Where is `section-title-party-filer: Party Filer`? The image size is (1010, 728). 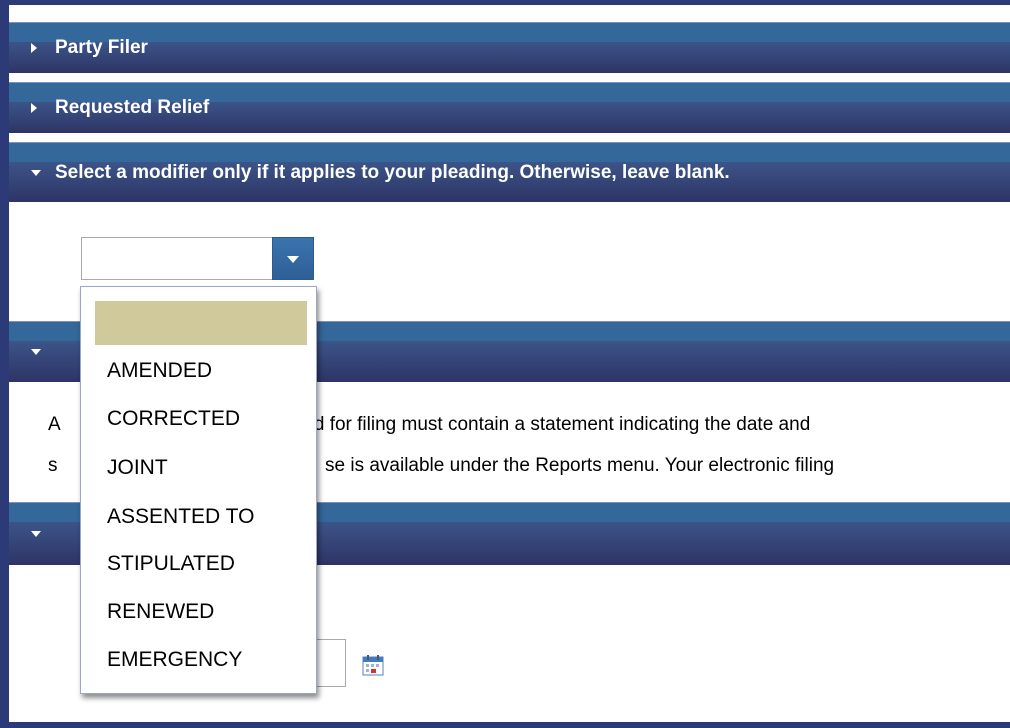 section-title-party-filer: Party Filer is located at coordinates (101, 47).